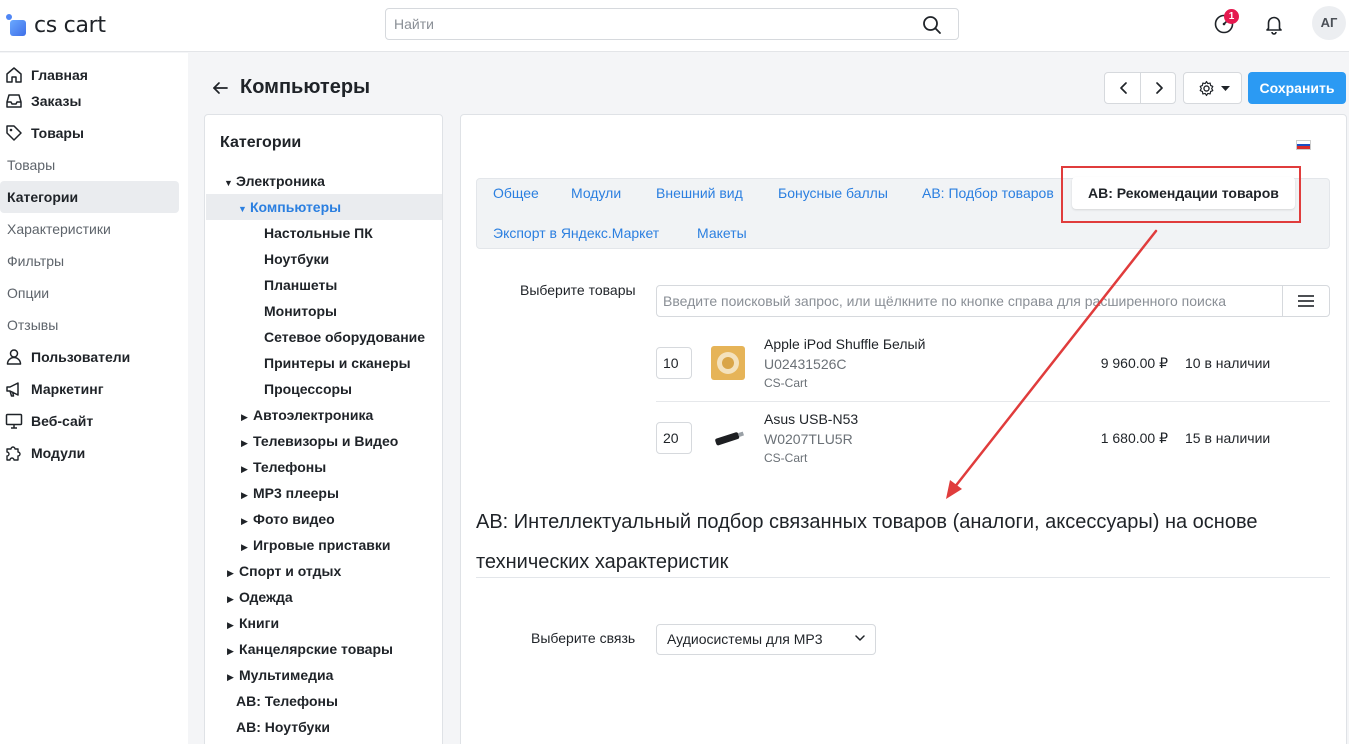  What do you see at coordinates (14, 133) in the screenshot?
I see `tag-icon` at bounding box center [14, 133].